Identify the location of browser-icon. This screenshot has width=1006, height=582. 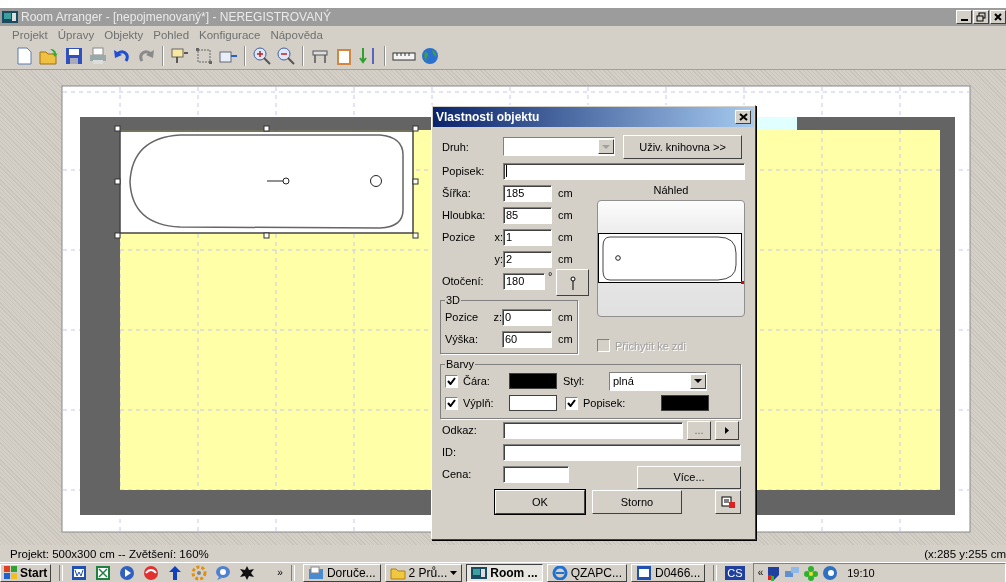
(559, 572).